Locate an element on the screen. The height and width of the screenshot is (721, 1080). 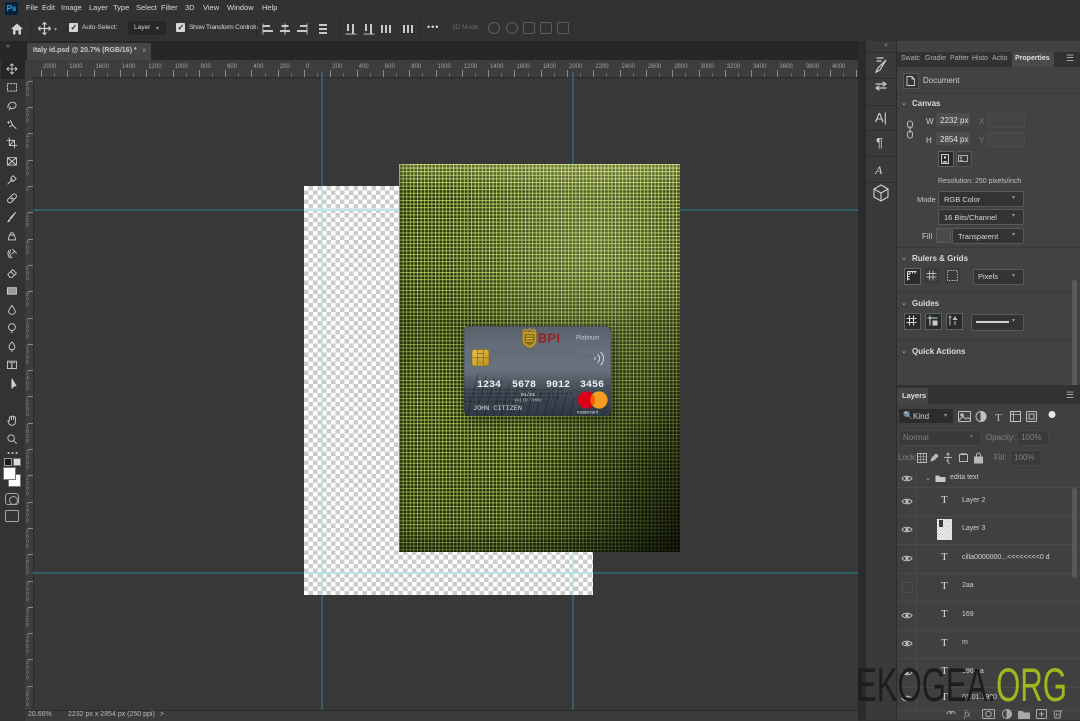
svg-text: BPI is located at coordinates (549, 339).